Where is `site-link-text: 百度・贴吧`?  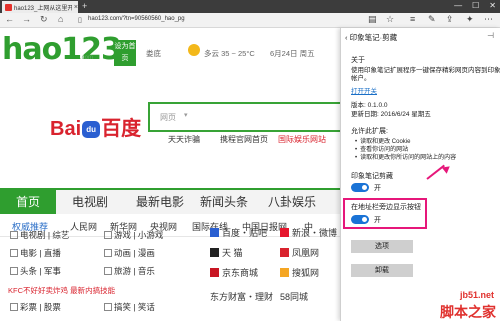 site-link-text: 百度・贴吧 is located at coordinates (245, 233).